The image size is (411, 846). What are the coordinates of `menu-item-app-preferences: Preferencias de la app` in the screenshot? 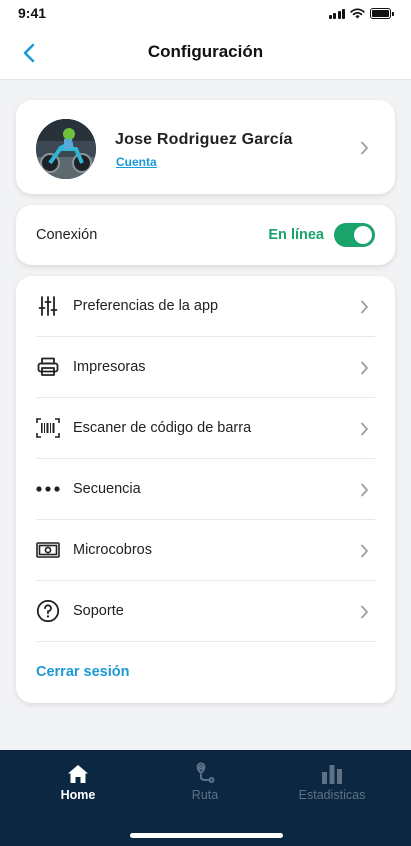 It's located at (205, 306).